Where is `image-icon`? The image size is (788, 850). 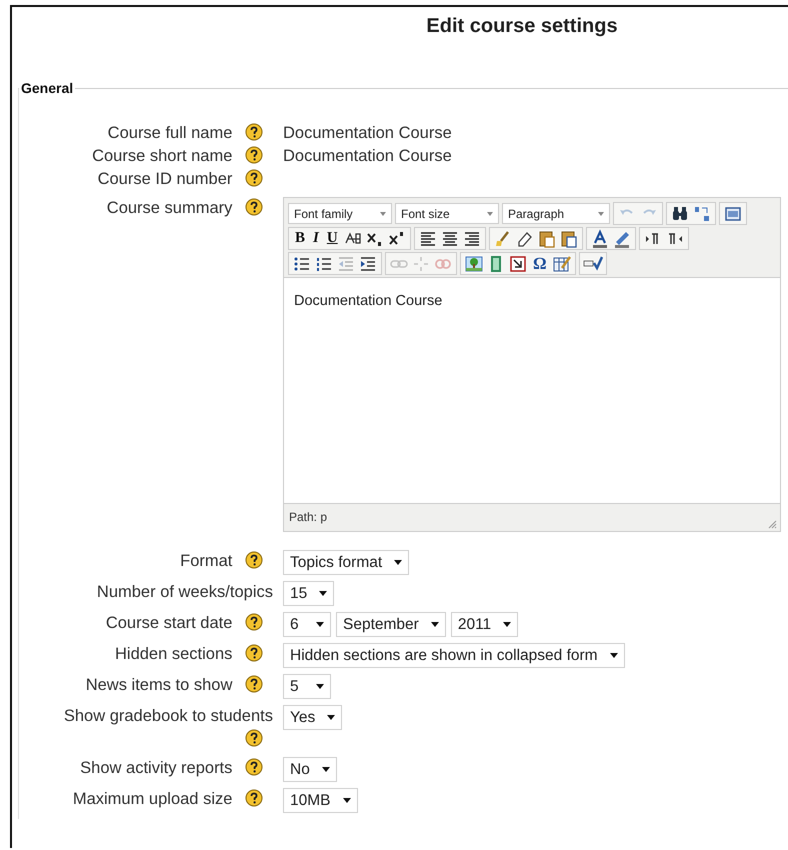
image-icon is located at coordinates (474, 264).